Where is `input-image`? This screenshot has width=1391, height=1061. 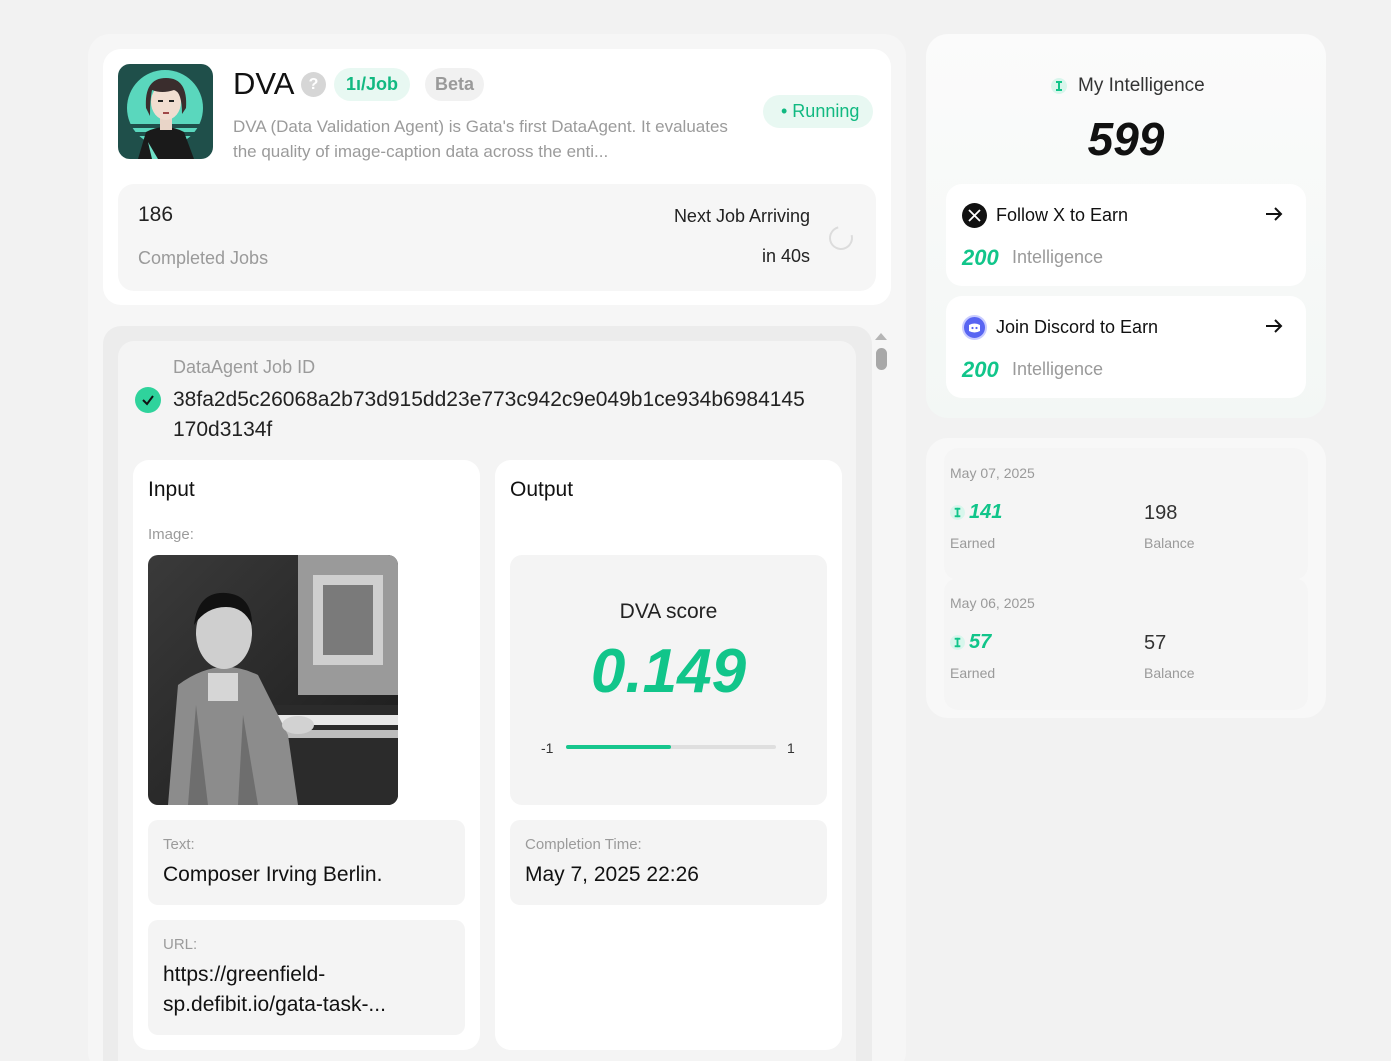
input-image is located at coordinates (273, 680).